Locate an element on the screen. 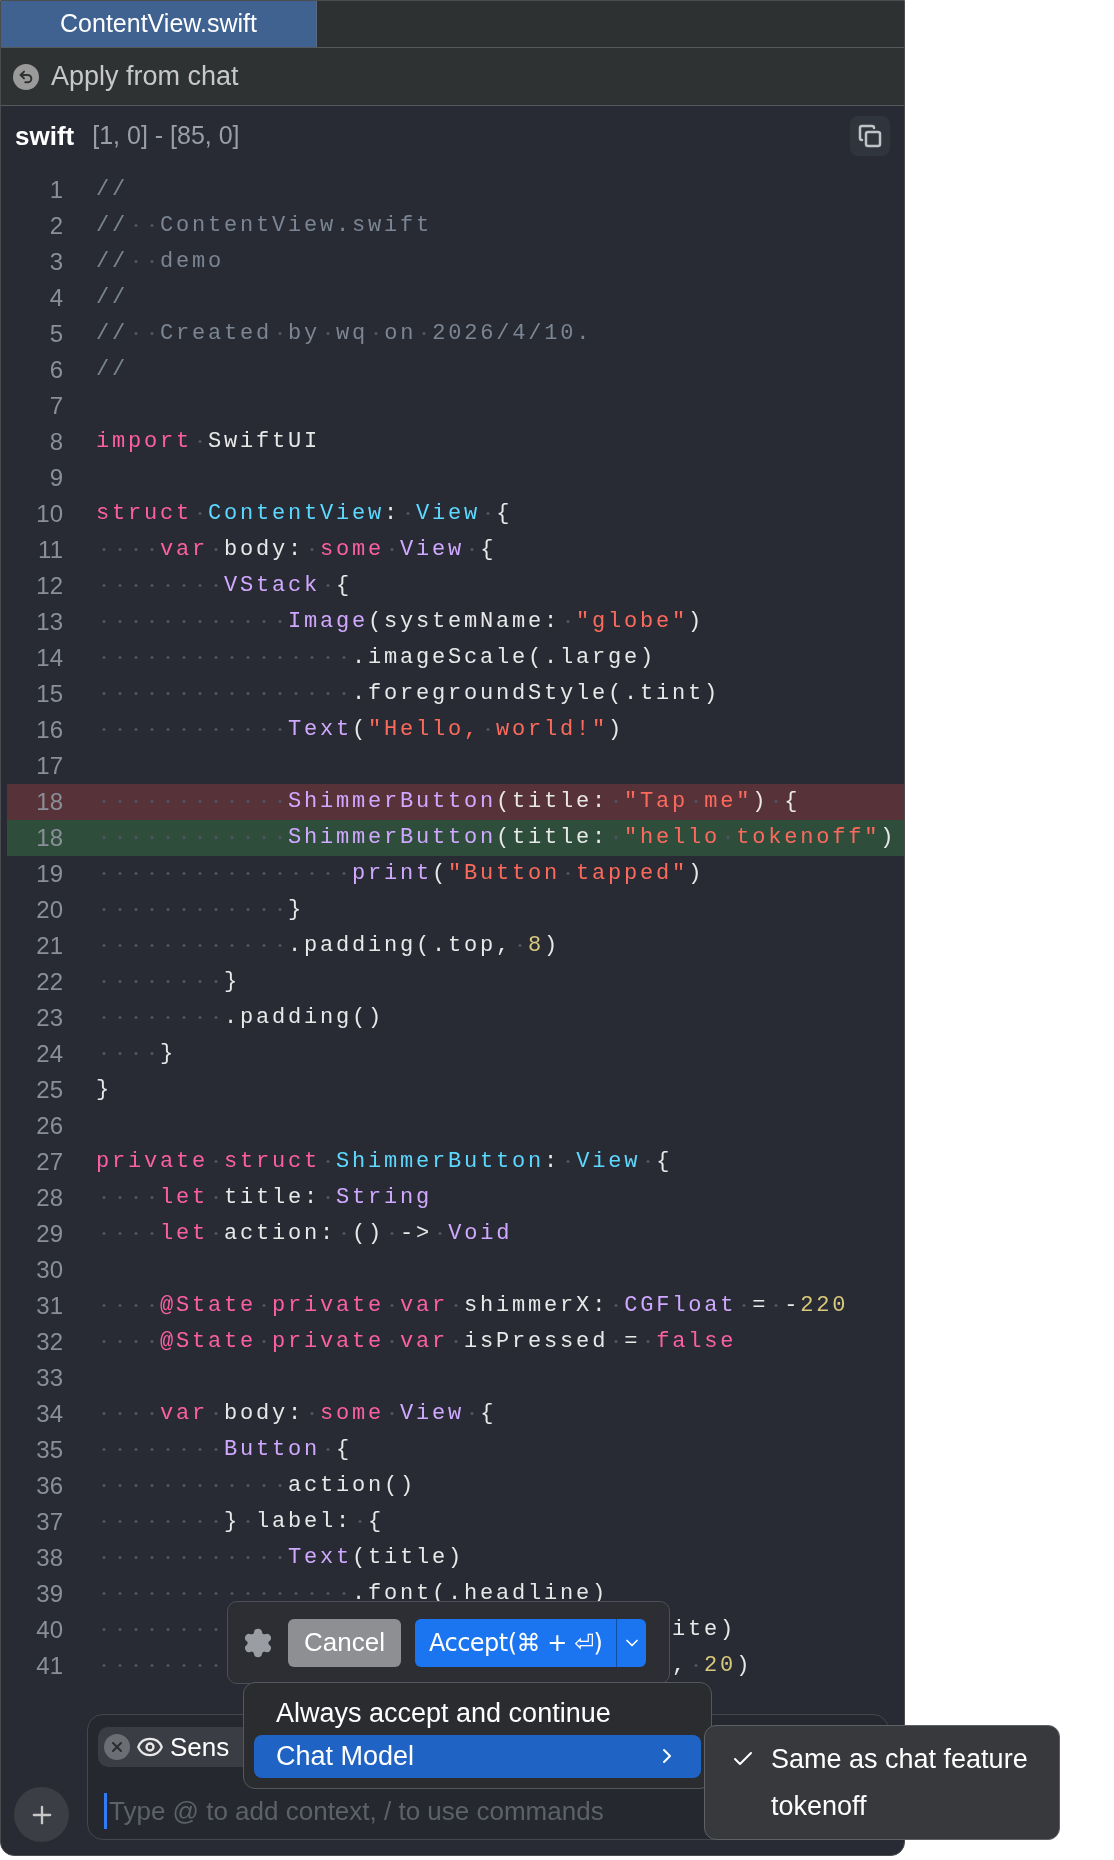  line-number: 24 is located at coordinates (49, 1054).